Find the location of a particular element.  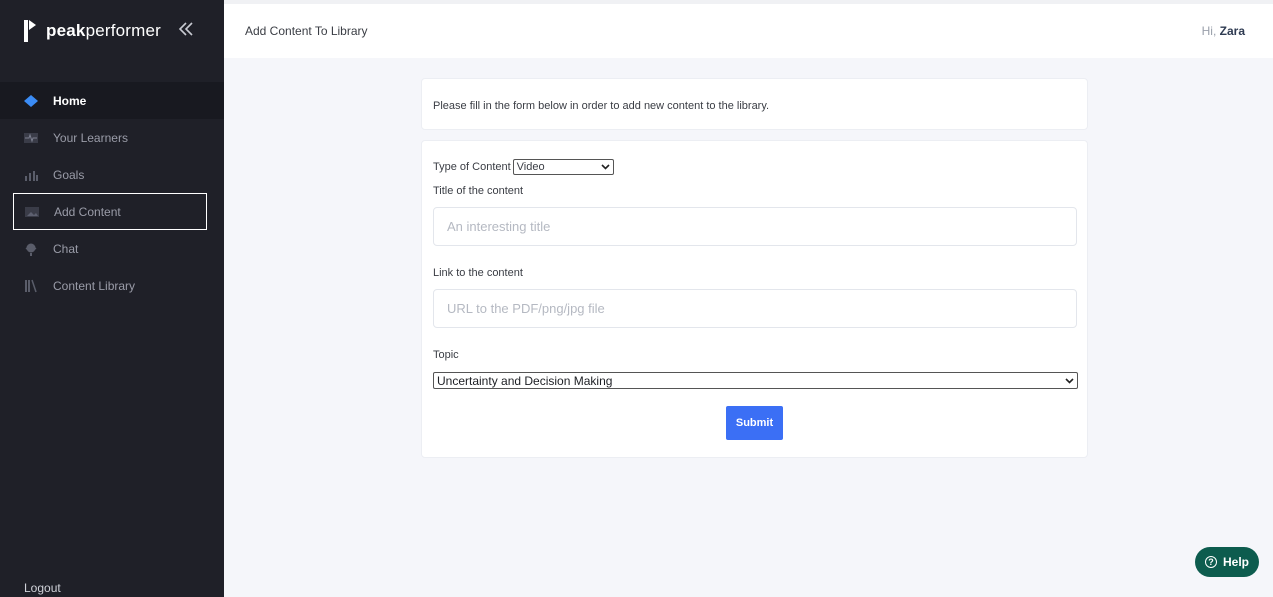

help-button: ? Help is located at coordinates (1227, 562).